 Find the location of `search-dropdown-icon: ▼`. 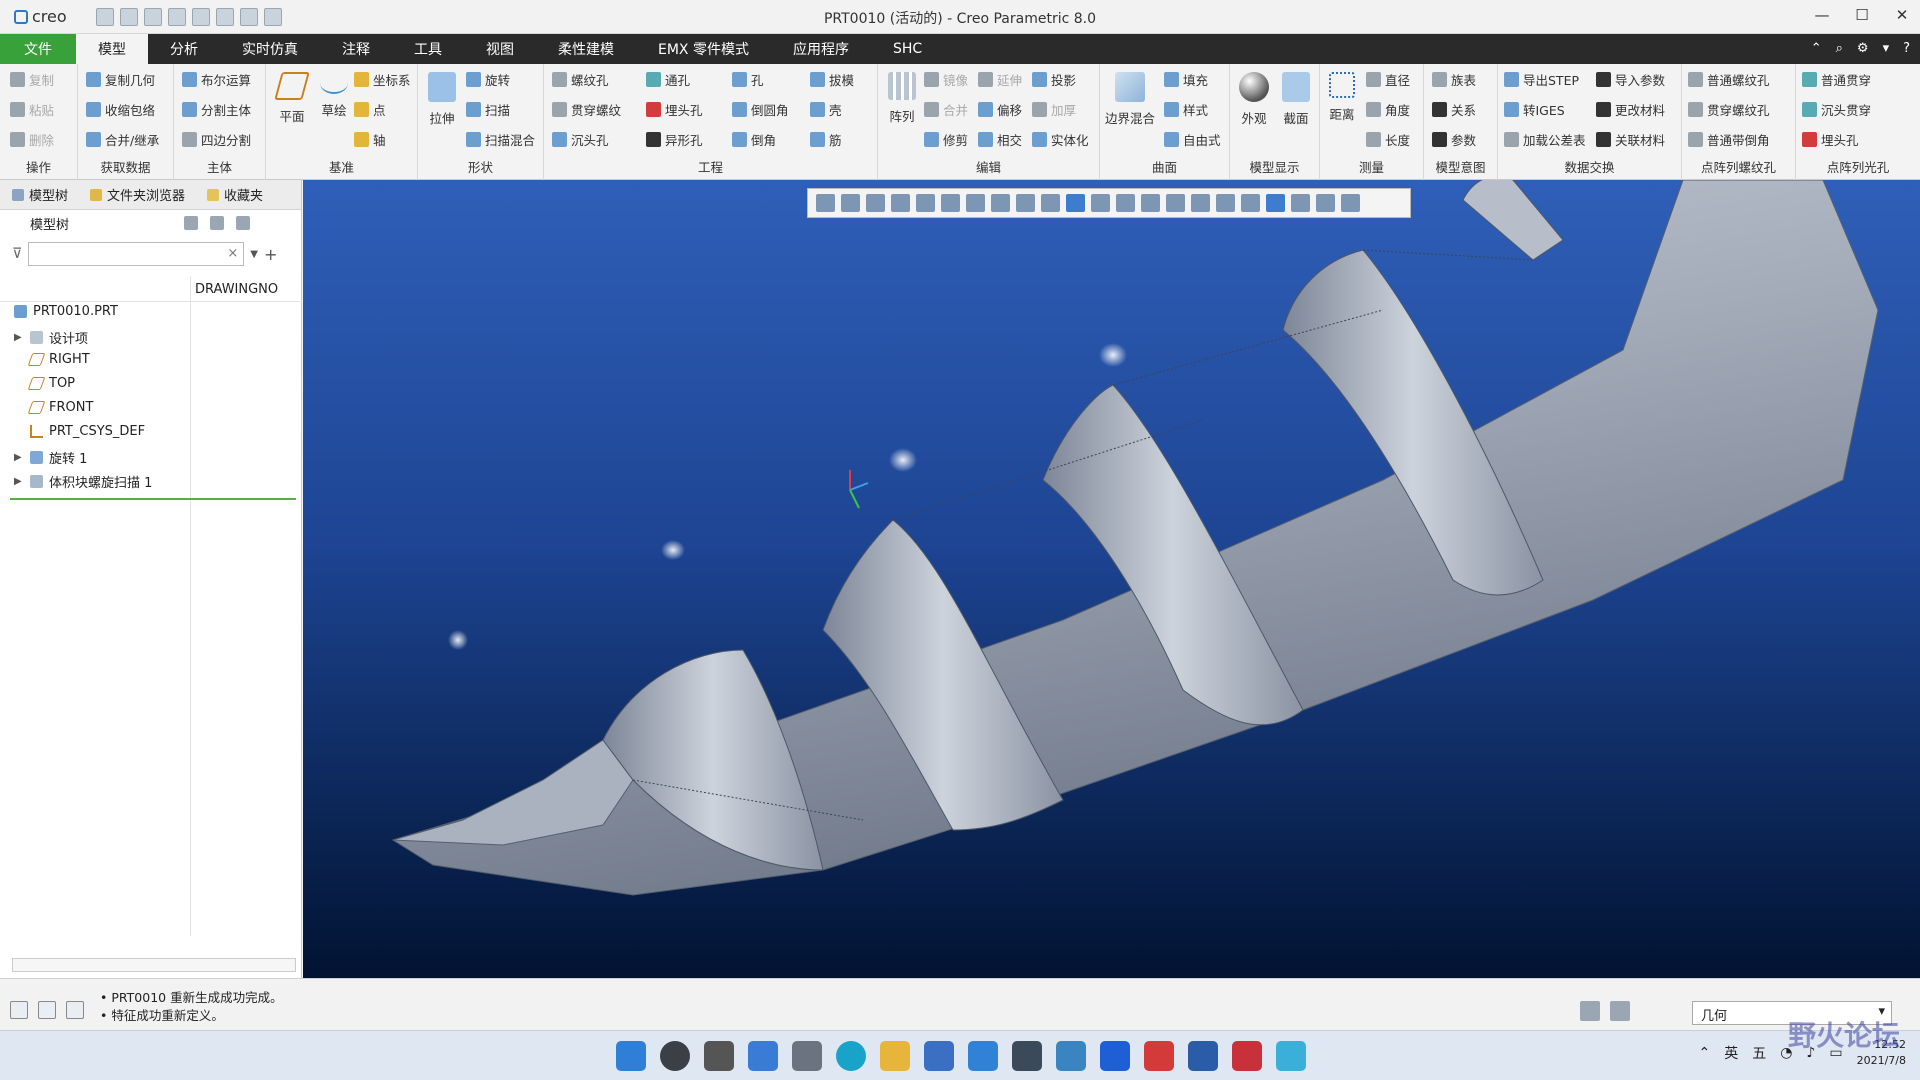

search-dropdown-icon: ▼ is located at coordinates (254, 254).